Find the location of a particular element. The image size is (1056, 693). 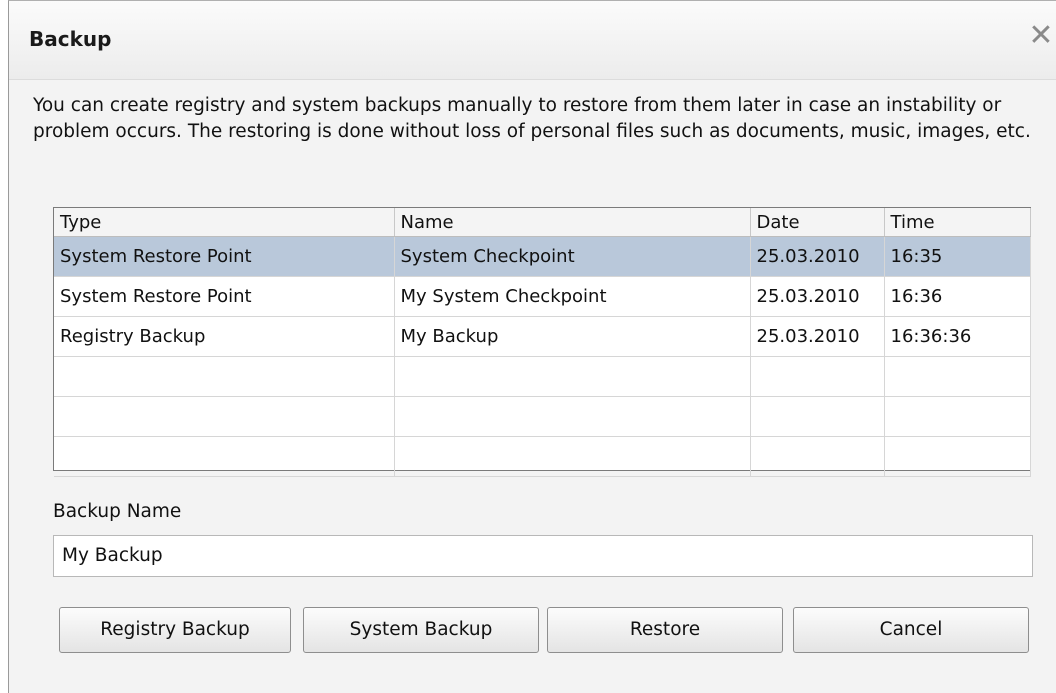

backup-name-label: Backup Name is located at coordinates (117, 511).